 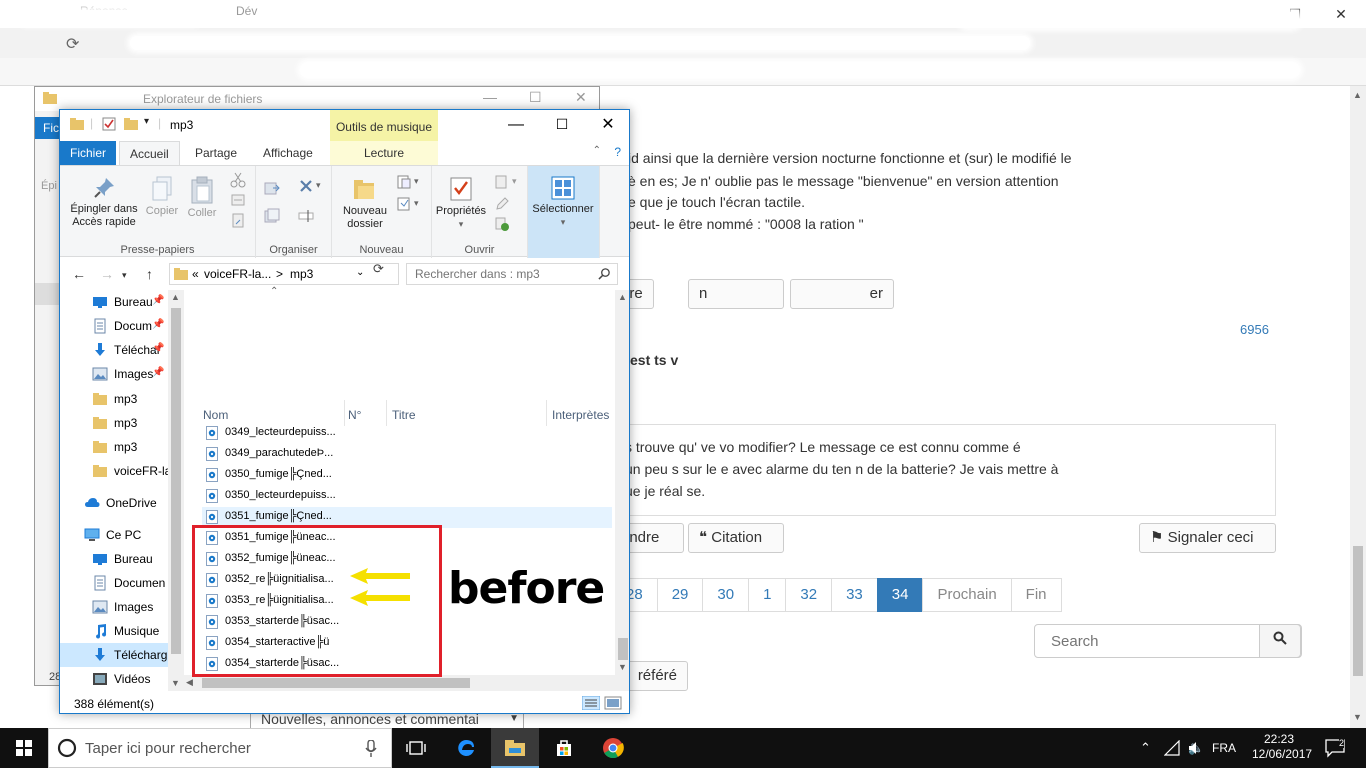 What do you see at coordinates (726, 595) in the screenshot?
I see `page-link: 30` at bounding box center [726, 595].